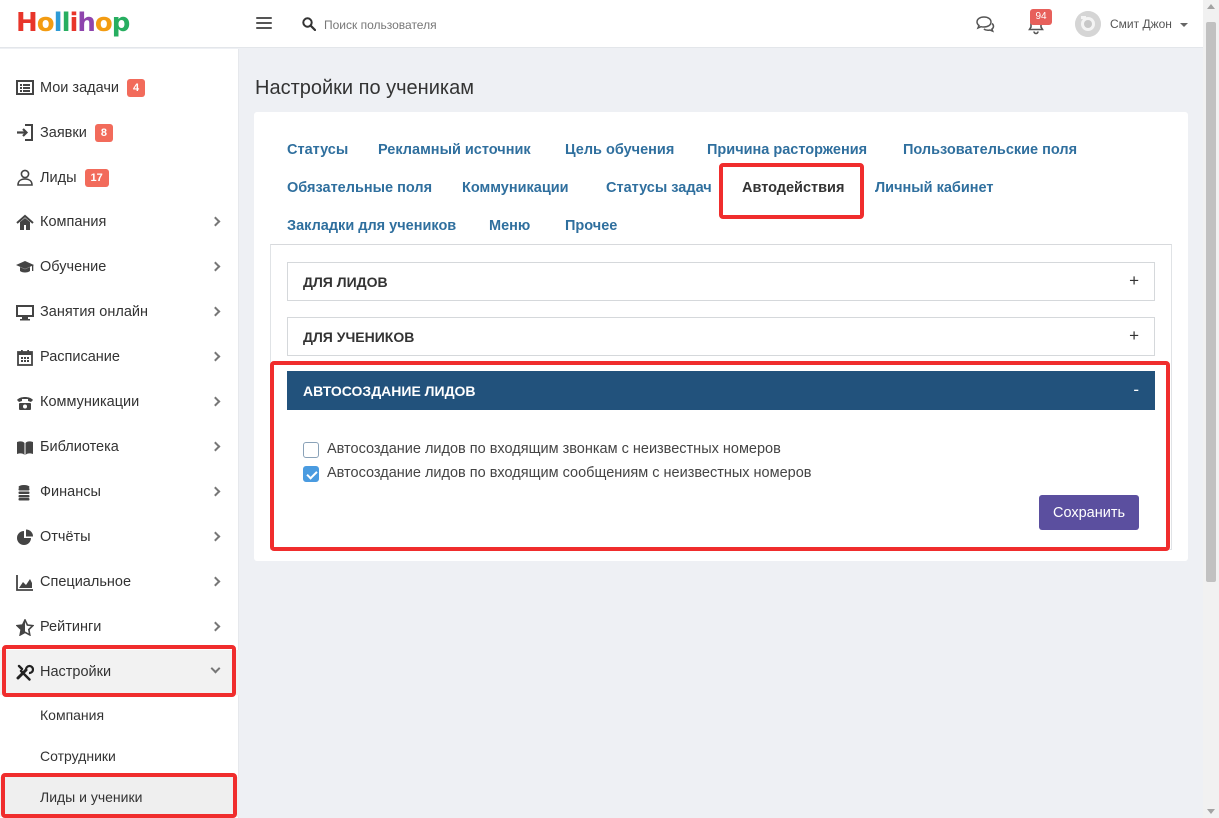  What do you see at coordinates (311, 474) in the screenshot?
I see `checkbox-auto-create-messages` at bounding box center [311, 474].